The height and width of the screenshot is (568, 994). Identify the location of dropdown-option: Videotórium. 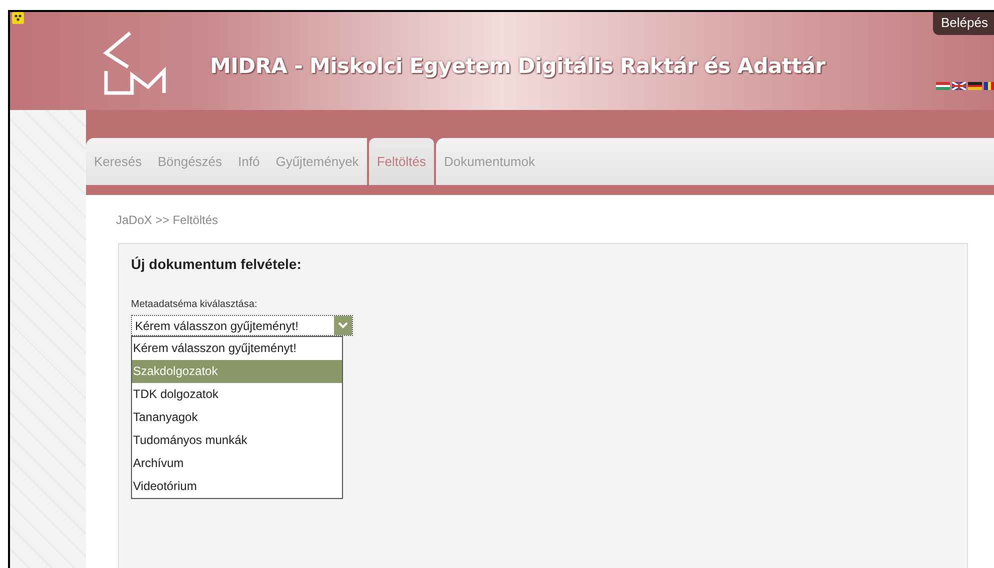
(237, 486).